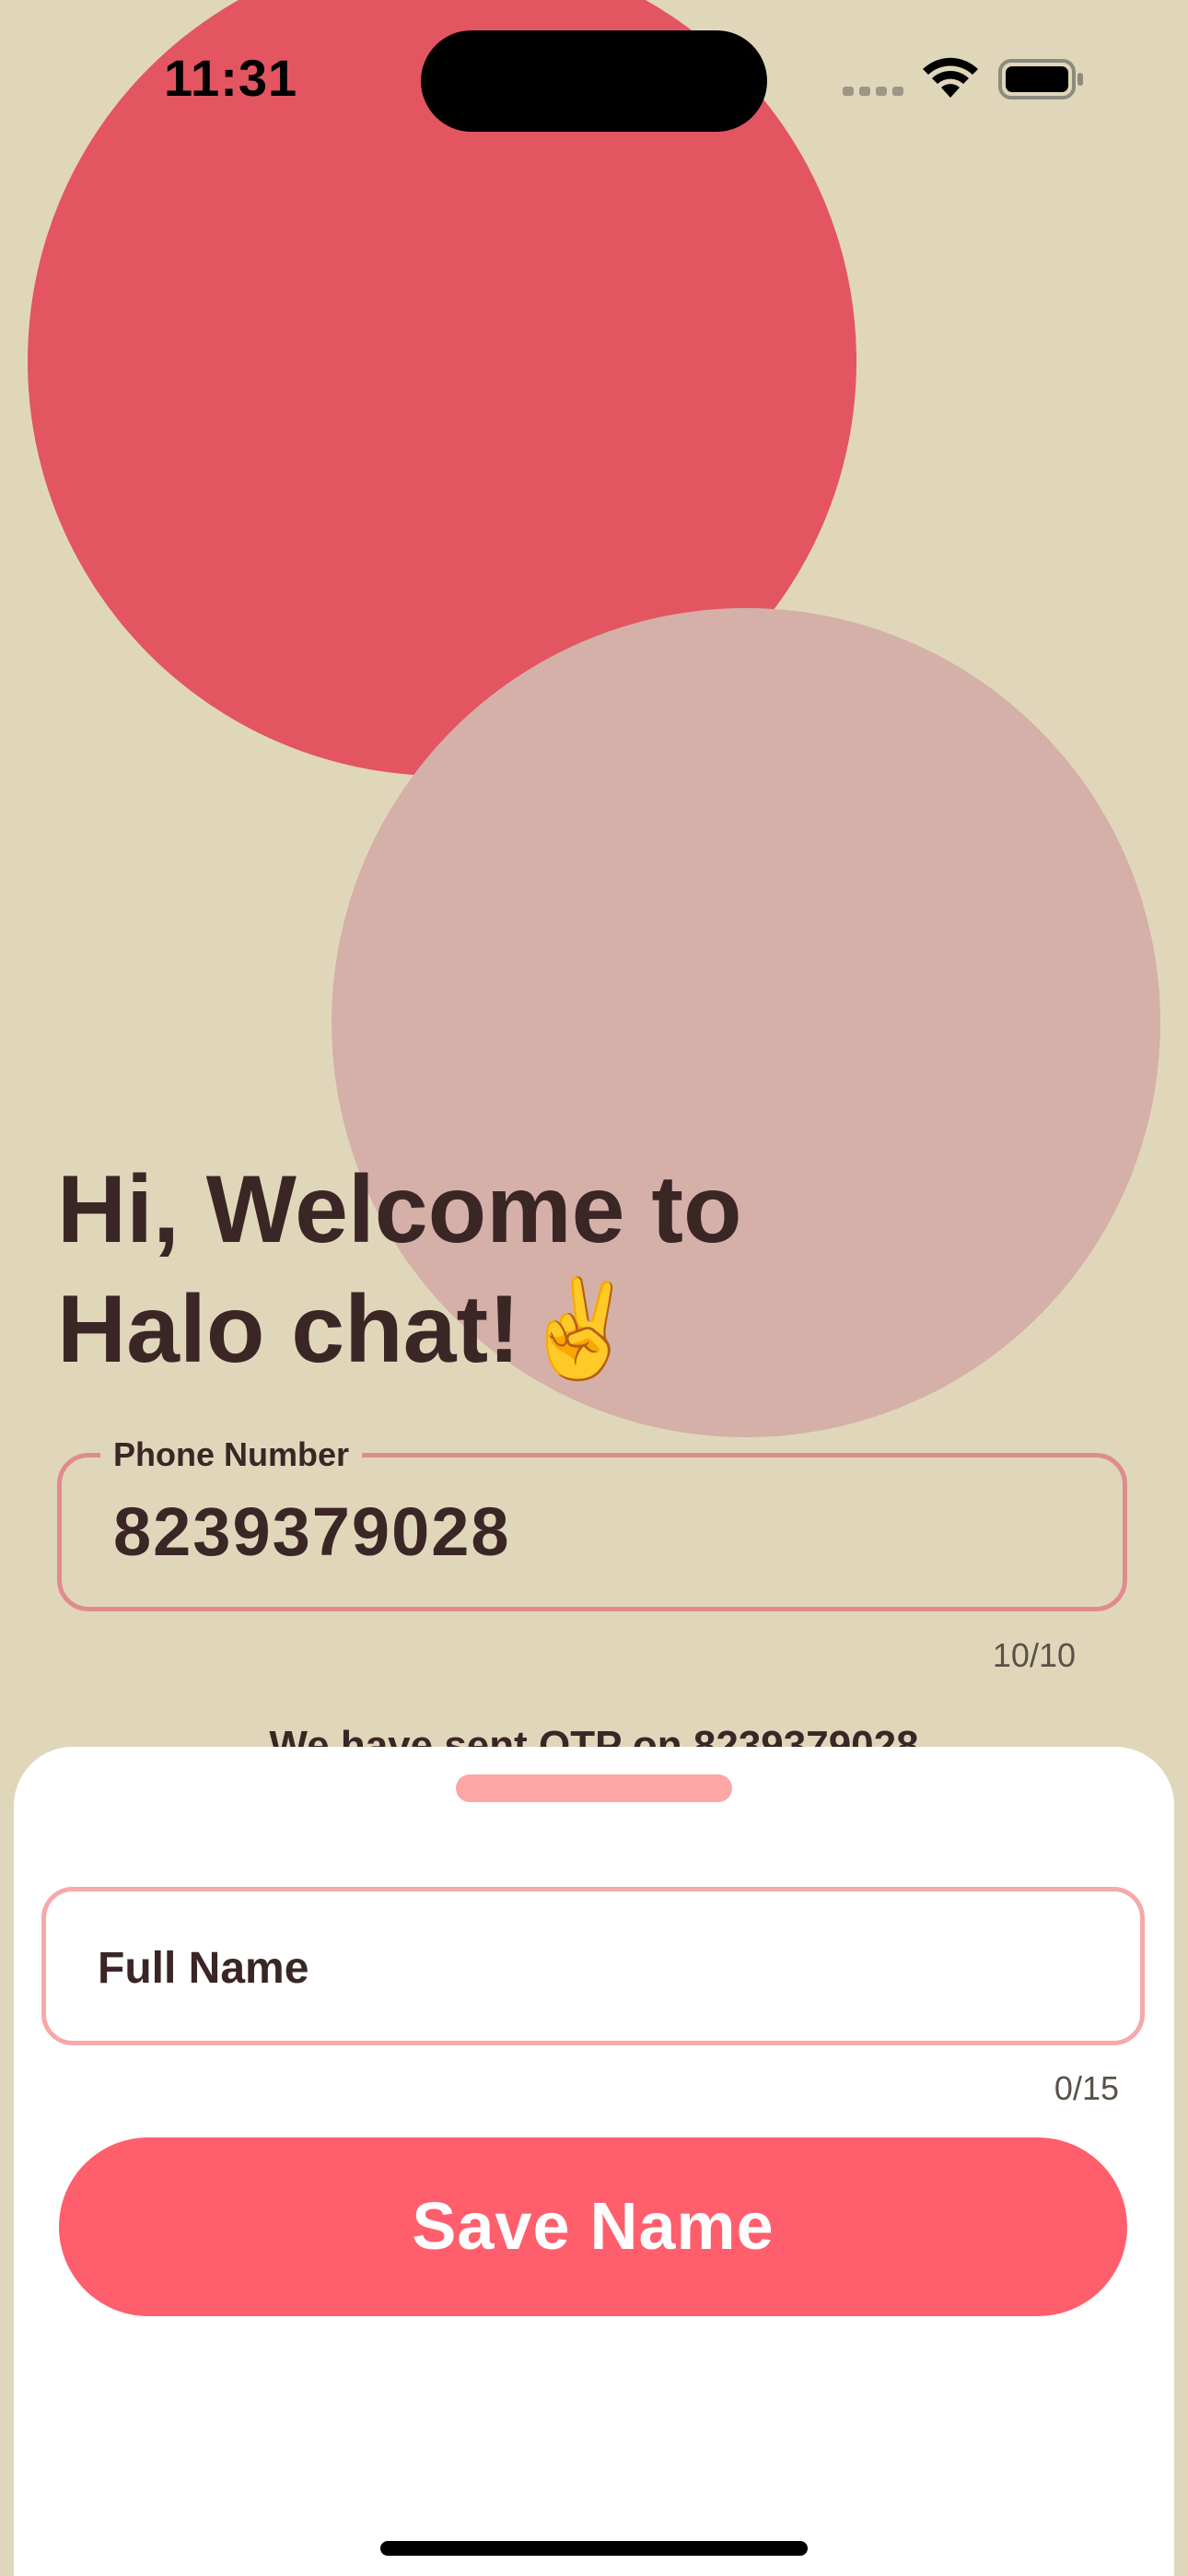  I want to click on cellular-signal-inactive-icon, so click(873, 91).